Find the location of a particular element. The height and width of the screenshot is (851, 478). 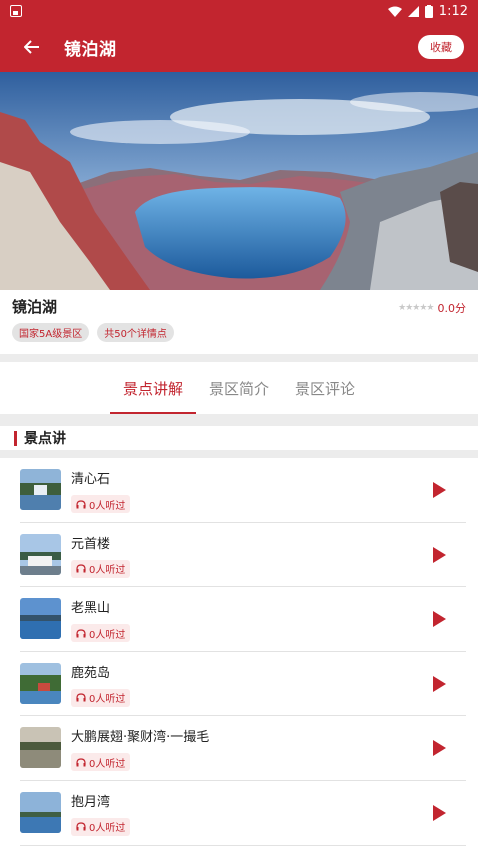

spot-row: 抱月湾 0人听过 is located at coordinates (243, 813).